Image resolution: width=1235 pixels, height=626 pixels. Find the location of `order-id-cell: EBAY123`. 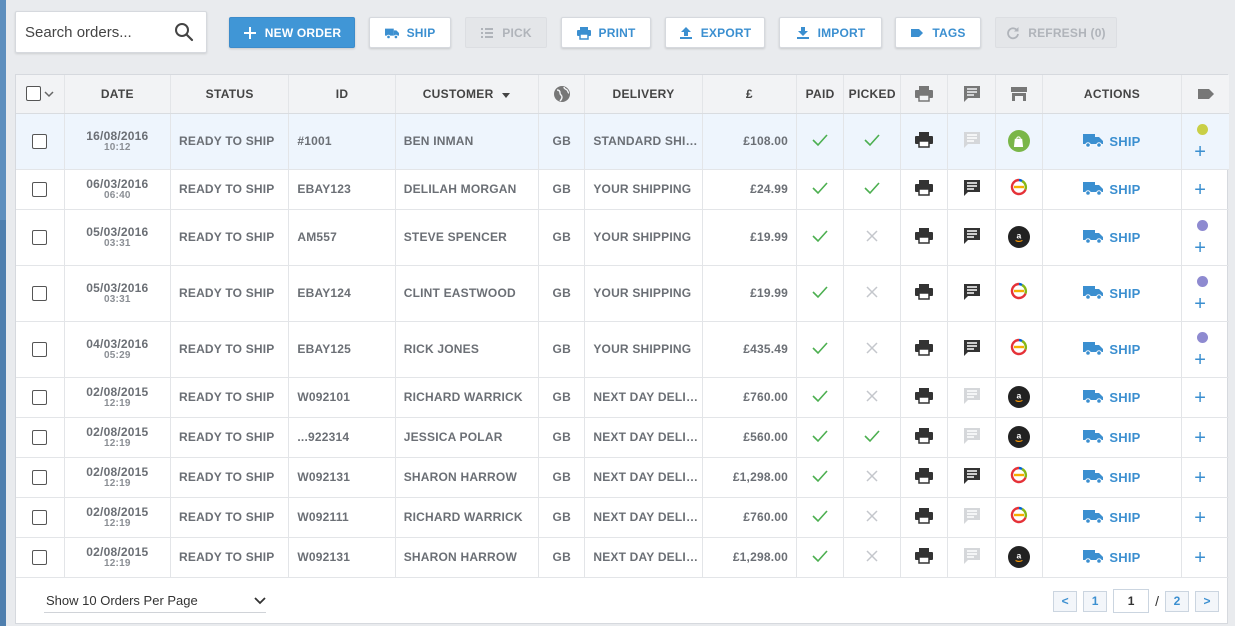

order-id-cell: EBAY123 is located at coordinates (342, 189).